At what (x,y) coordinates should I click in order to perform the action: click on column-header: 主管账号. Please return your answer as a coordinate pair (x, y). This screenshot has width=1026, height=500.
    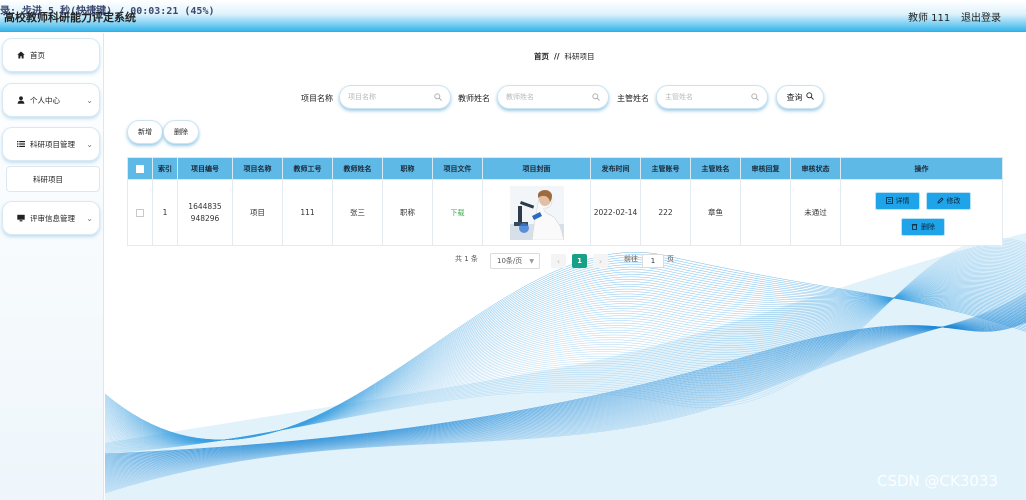
    Looking at the image, I should click on (665, 168).